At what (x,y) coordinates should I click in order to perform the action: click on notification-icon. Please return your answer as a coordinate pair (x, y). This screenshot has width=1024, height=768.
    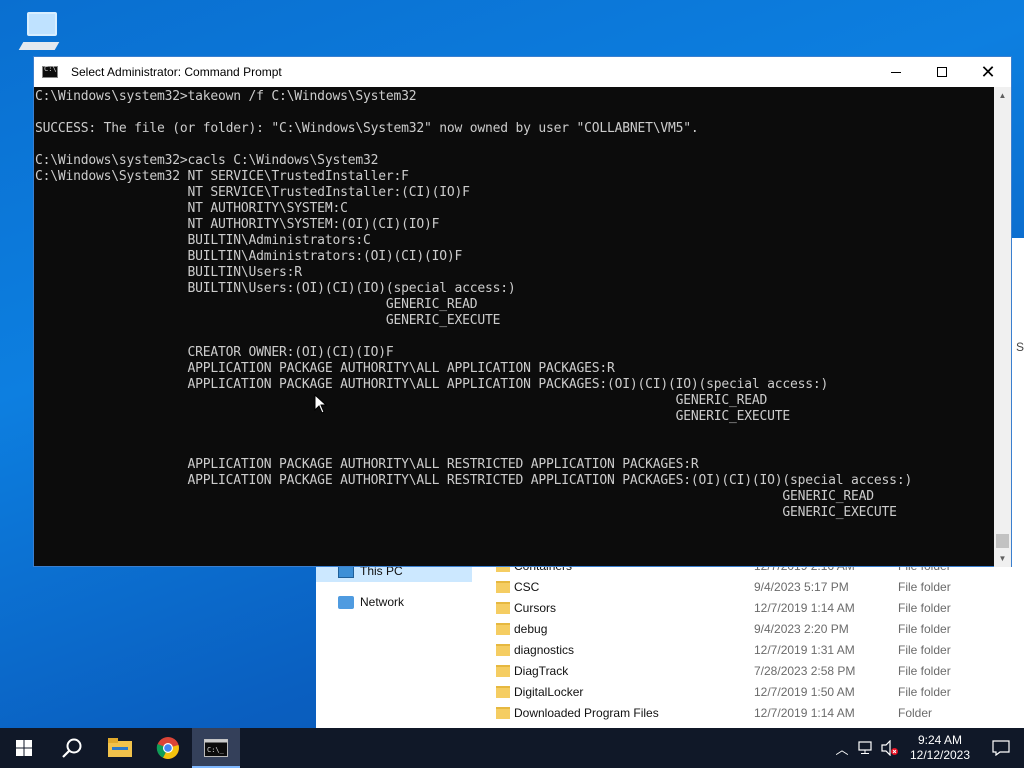
    Looking at the image, I should click on (1001, 748).